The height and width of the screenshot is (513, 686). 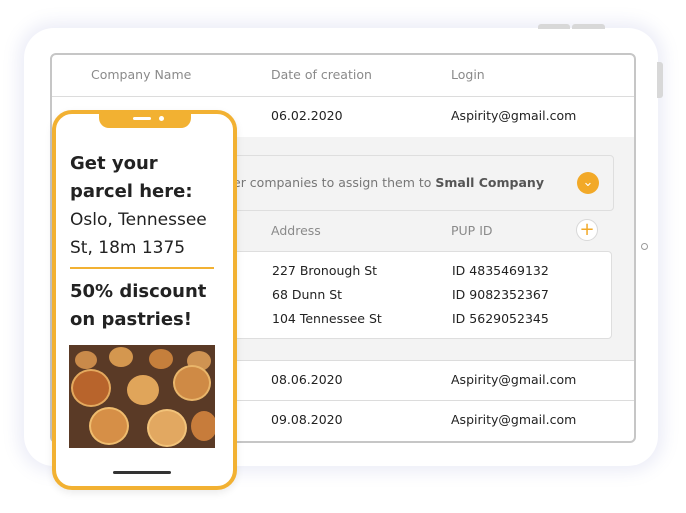 What do you see at coordinates (500, 294) in the screenshot?
I see `pup-id-item: ID 9082352367` at bounding box center [500, 294].